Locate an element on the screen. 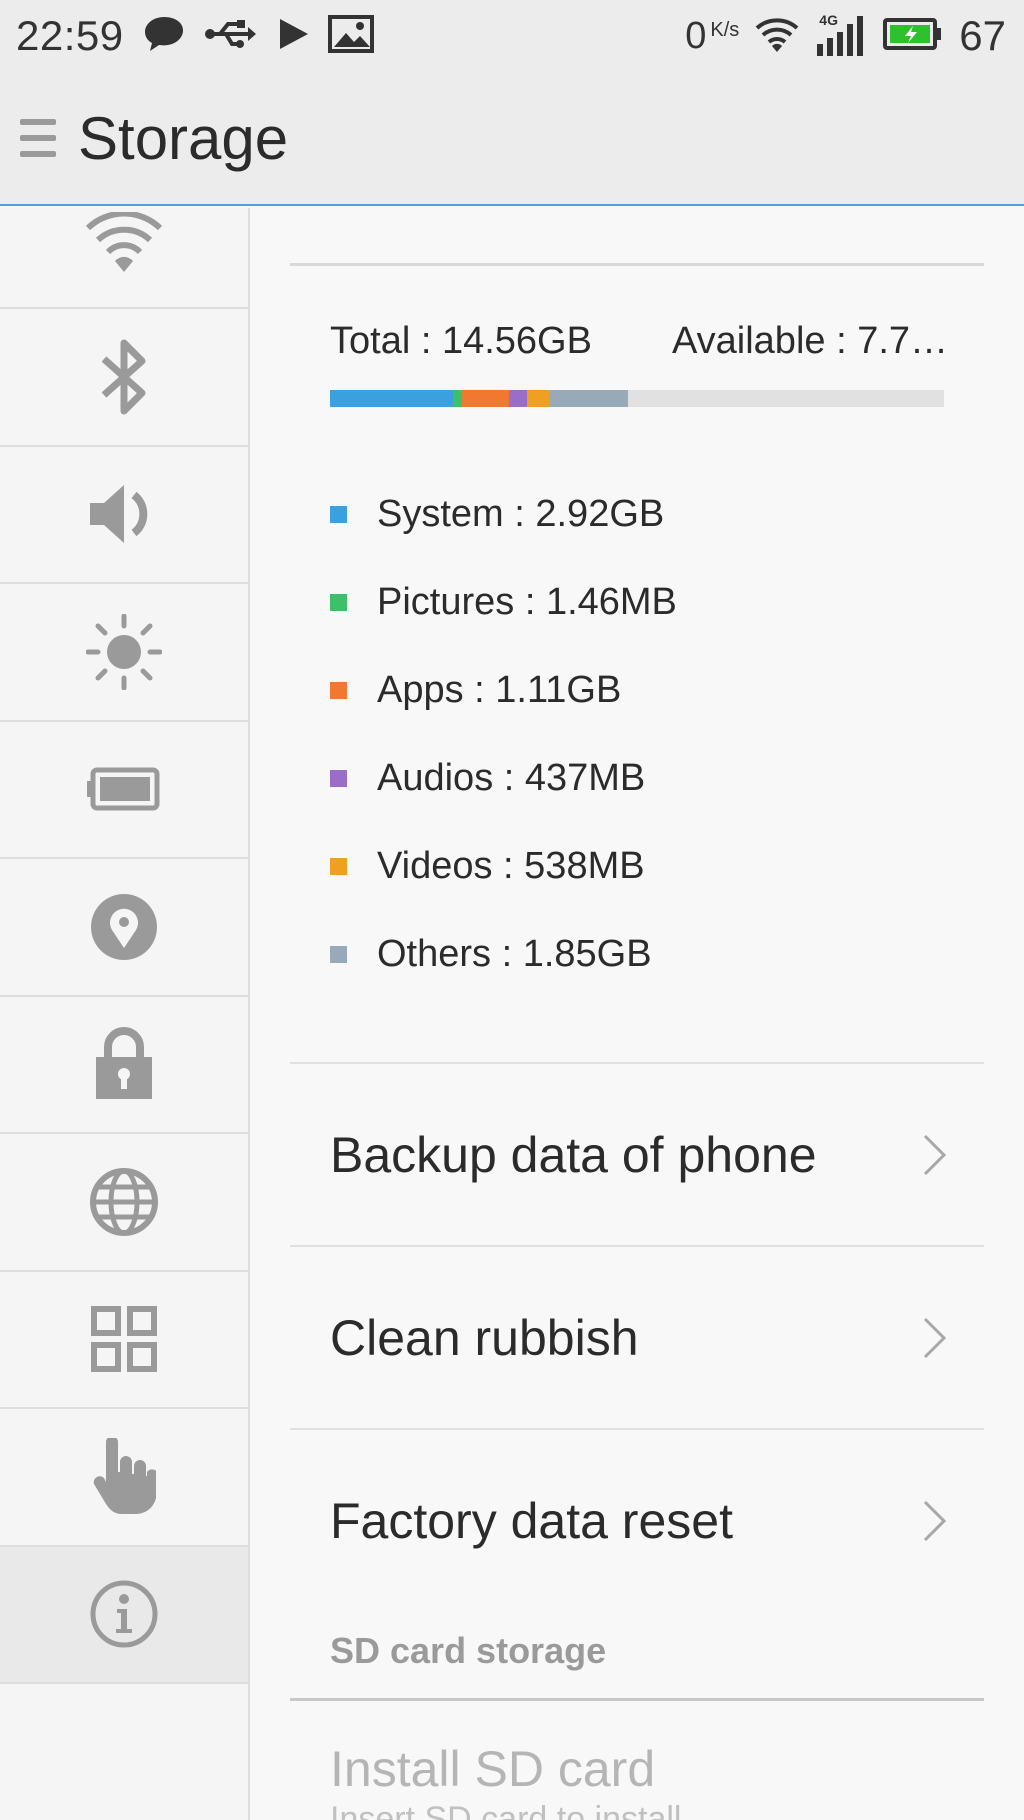 The image size is (1024, 1820). factory-reset-row: Factory data reset is located at coordinates (637, 1519).